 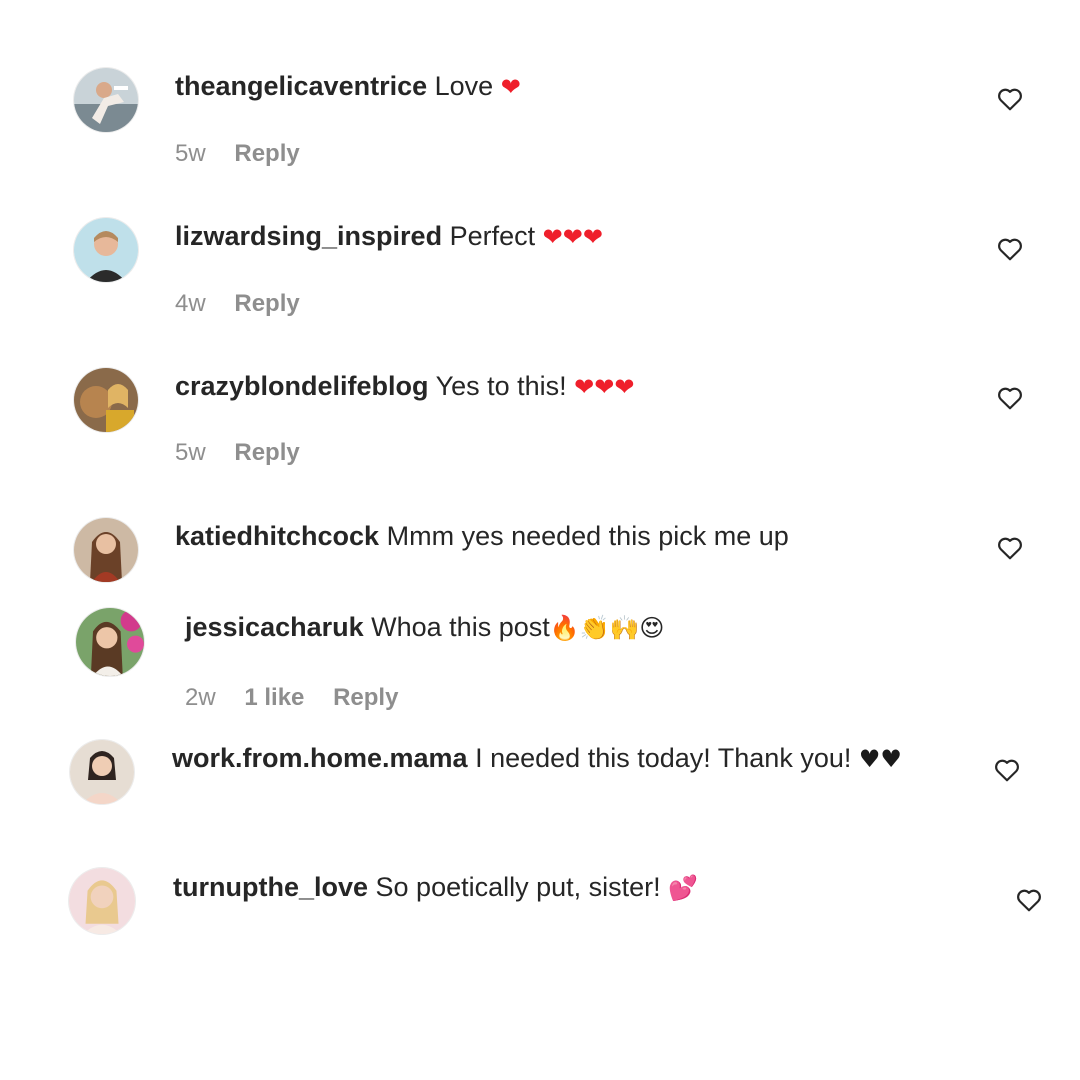 What do you see at coordinates (274, 697) in the screenshot?
I see `likes-count: 1 like` at bounding box center [274, 697].